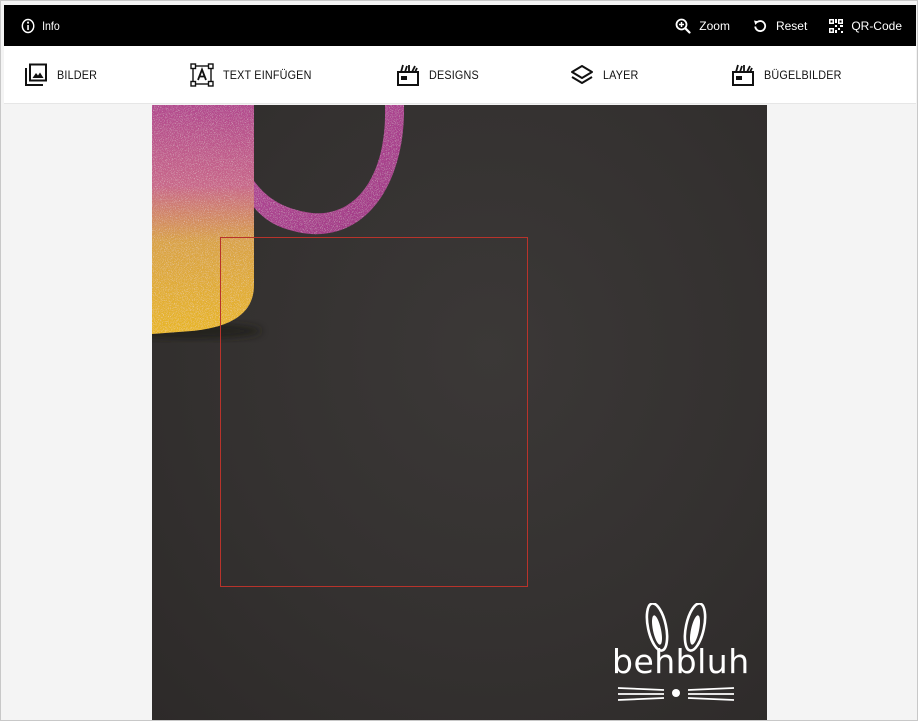 Image resolution: width=918 pixels, height=721 pixels. Describe the element at coordinates (460, 25) in the screenshot. I see `top-bar: Info Zoom Reset QR-Code` at that location.